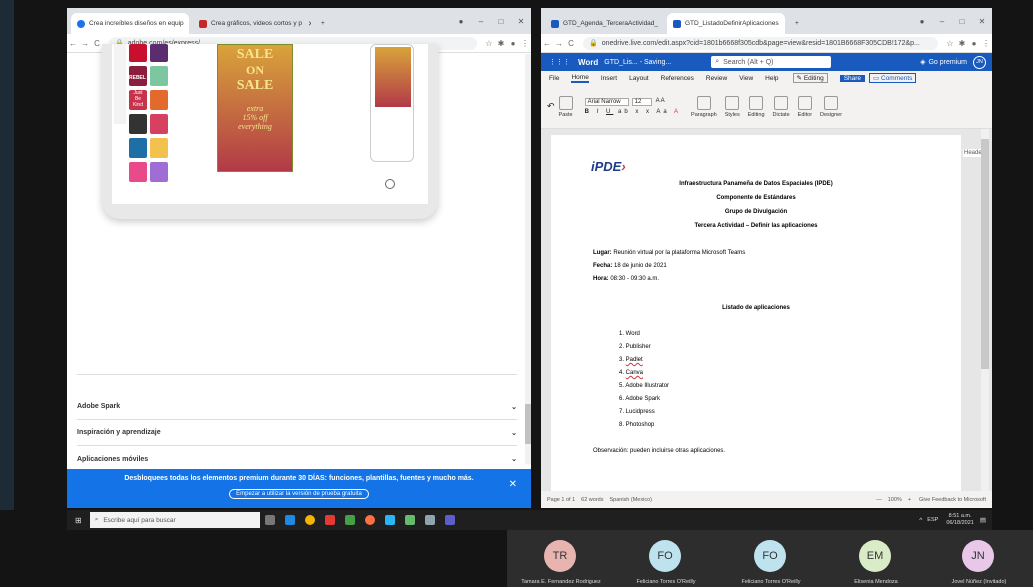 This screenshot has height=587, width=1033. Describe the element at coordinates (960, 520) in the screenshot. I see `clock: 8:51 a.m. 06/18/2021` at that location.